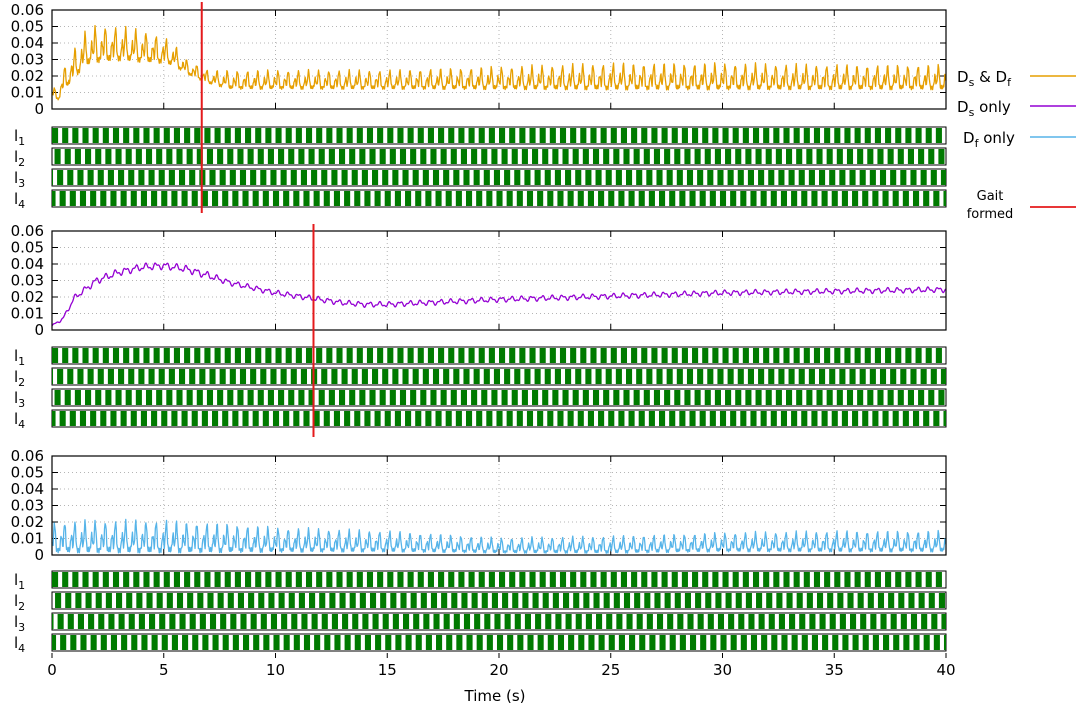 This screenshot has height=711, width=1084. Describe the element at coordinates (19, 581) in the screenshot. I see `leg-label: l1` at that location.